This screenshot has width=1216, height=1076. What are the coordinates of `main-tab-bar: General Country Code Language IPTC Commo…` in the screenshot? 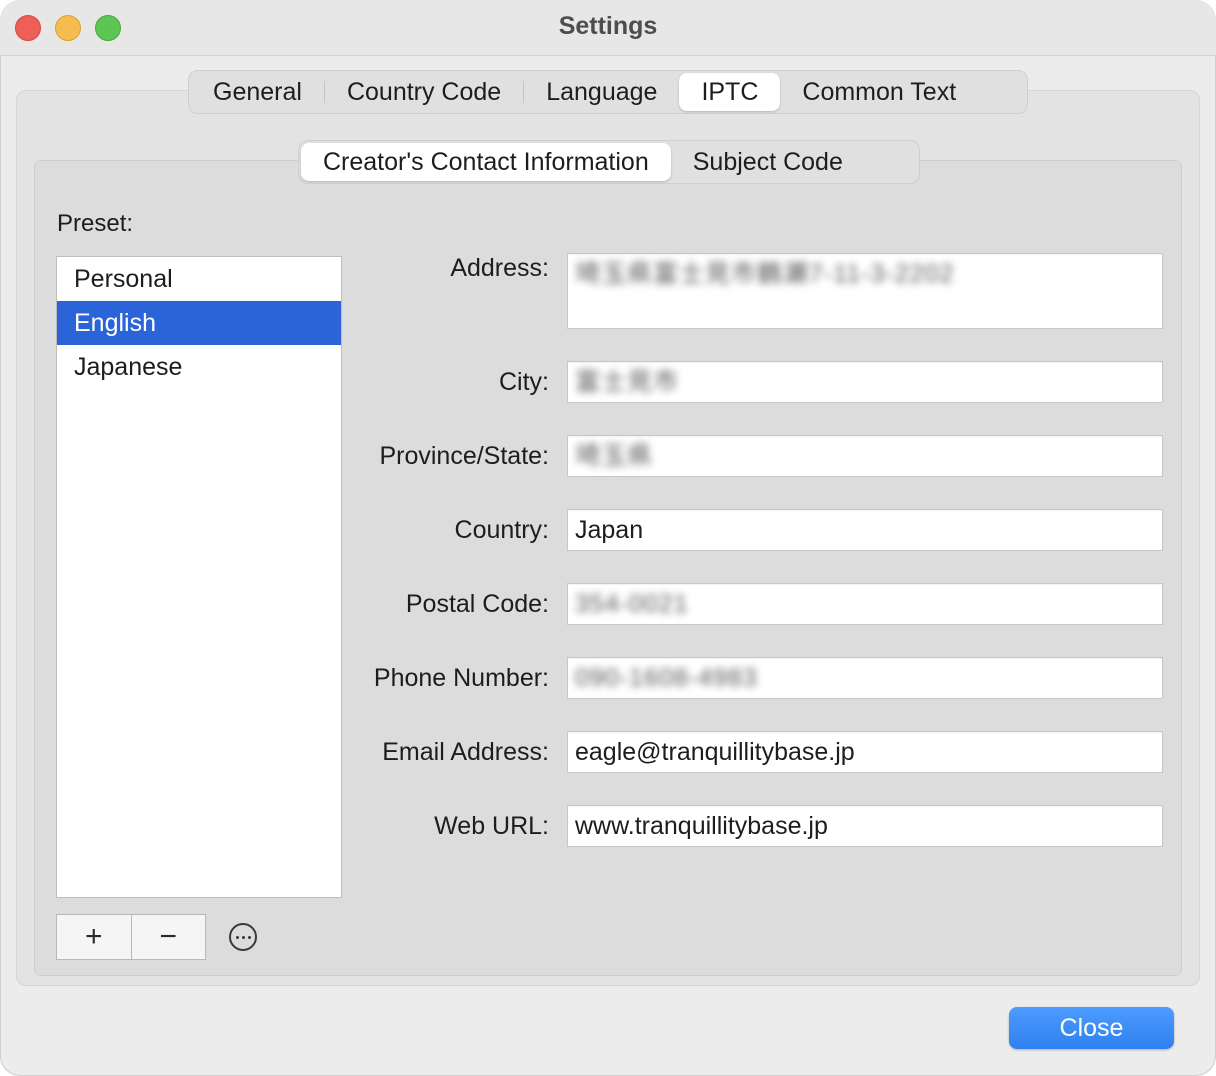 It's located at (608, 92).